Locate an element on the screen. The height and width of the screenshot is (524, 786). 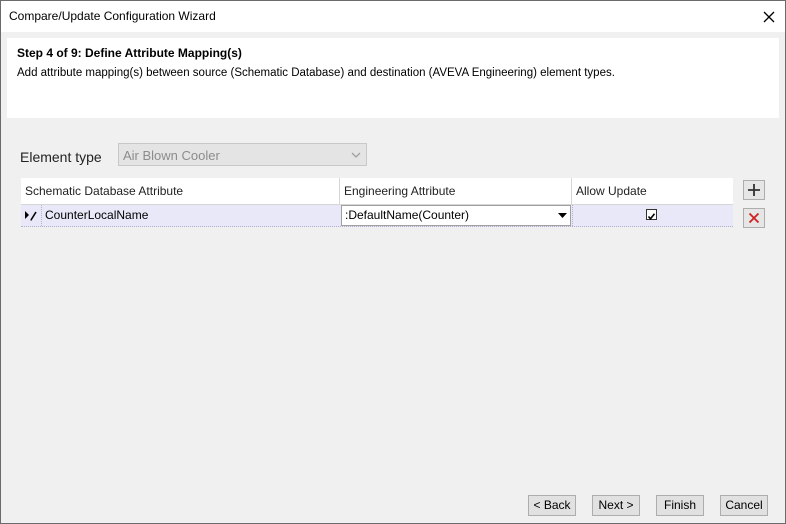
checkmark-icon is located at coordinates (651, 217).